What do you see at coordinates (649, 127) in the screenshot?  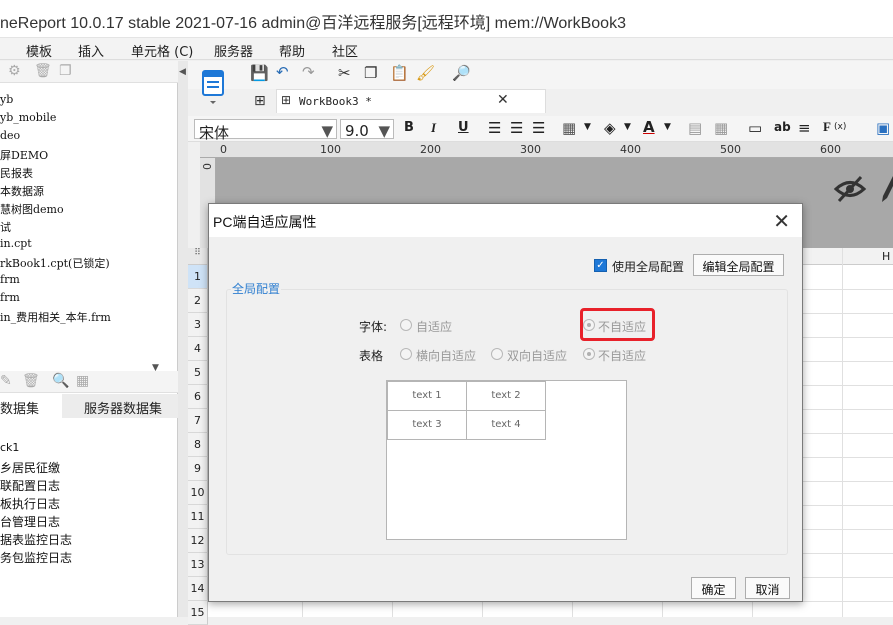 I see `font-color-icon: A` at bounding box center [649, 127].